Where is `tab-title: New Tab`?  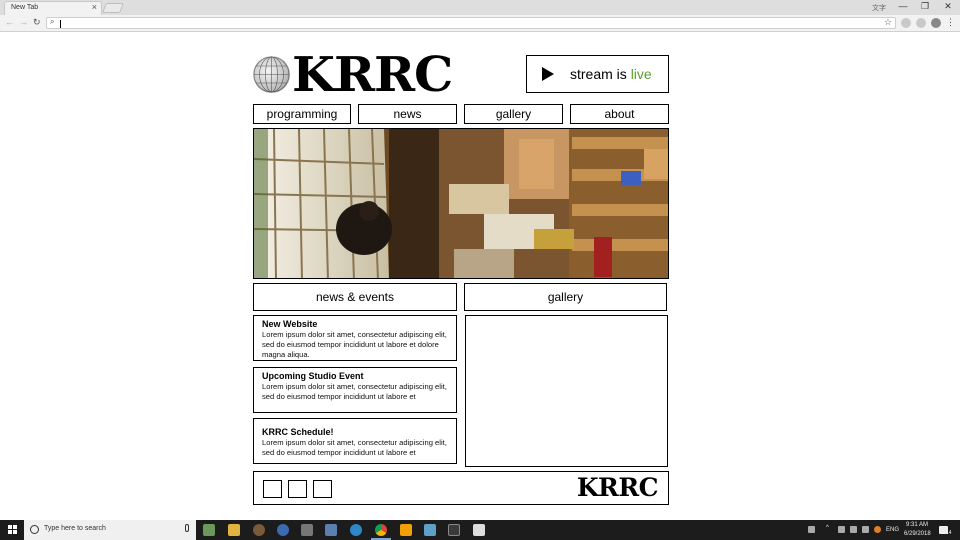 tab-title: New Tab is located at coordinates (25, 7).